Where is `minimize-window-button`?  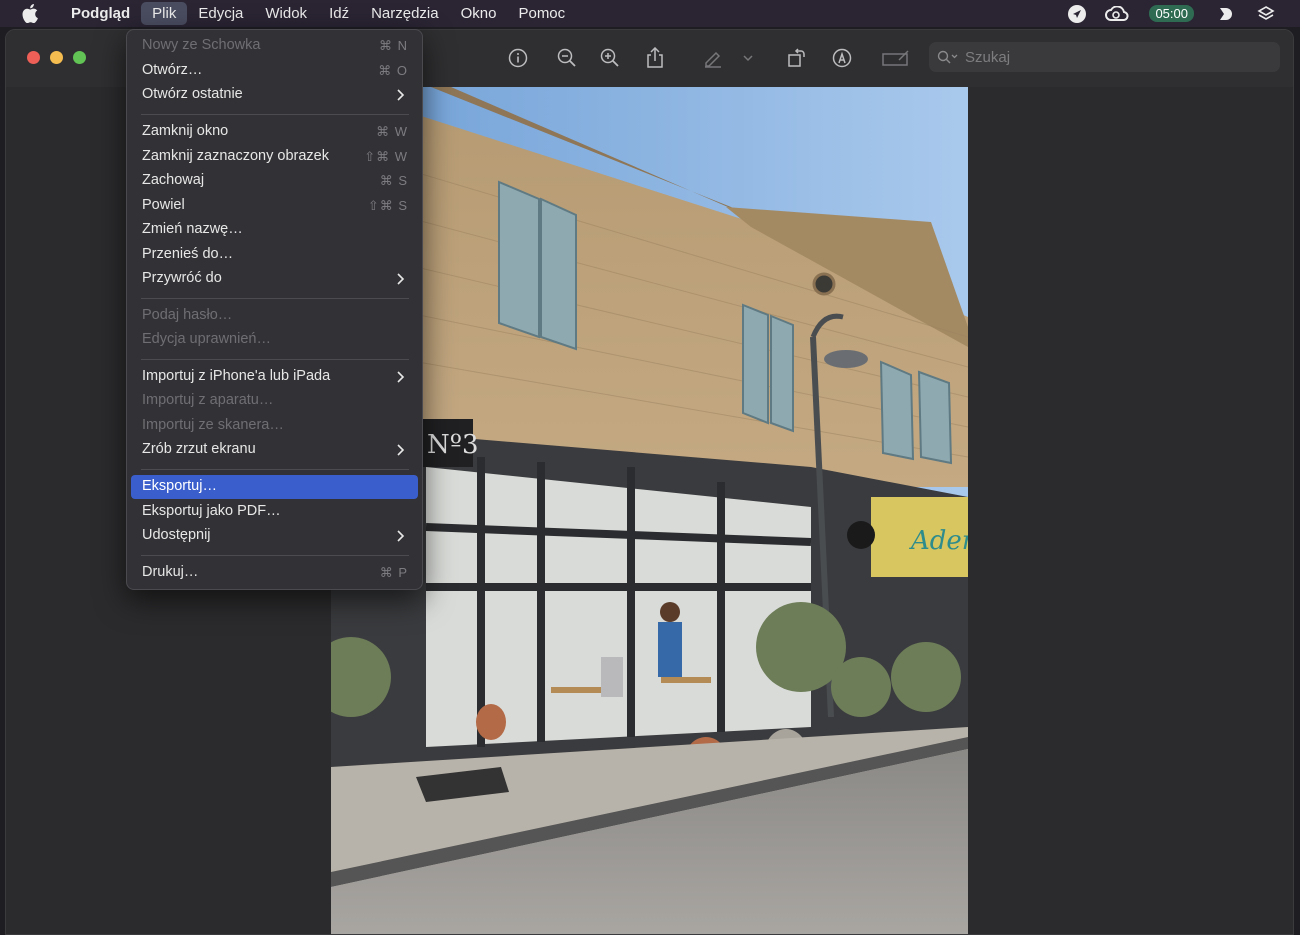 minimize-window-button is located at coordinates (56, 57).